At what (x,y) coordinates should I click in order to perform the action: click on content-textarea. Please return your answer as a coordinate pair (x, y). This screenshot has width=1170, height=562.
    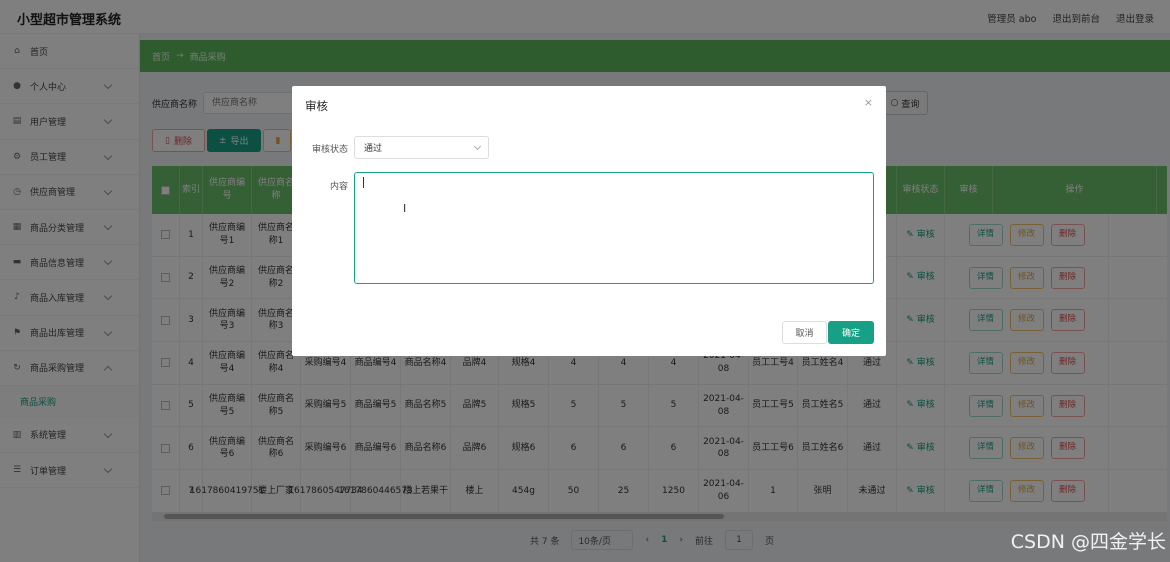
    Looking at the image, I should click on (614, 228).